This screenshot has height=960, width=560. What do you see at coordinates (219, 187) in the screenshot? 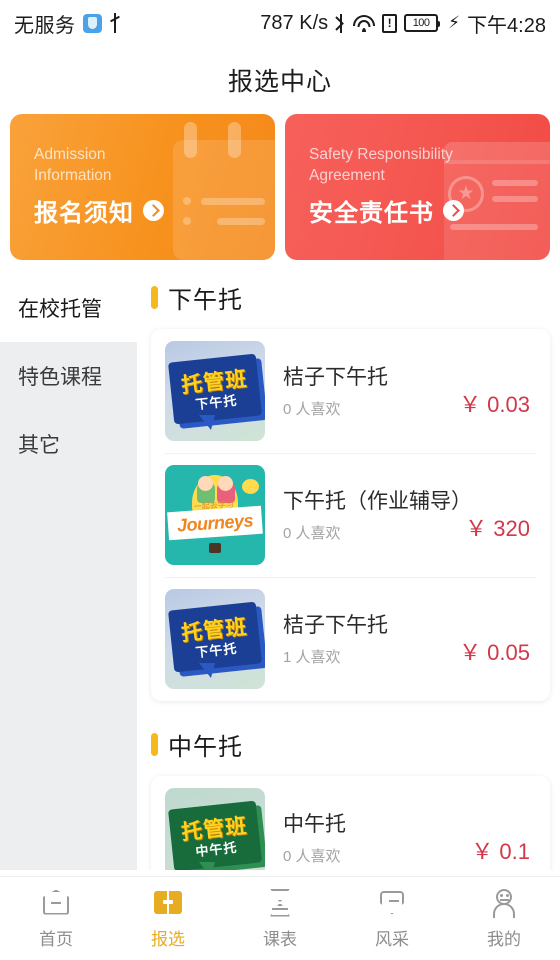
I see `clipboard-icon` at bounding box center [219, 187].